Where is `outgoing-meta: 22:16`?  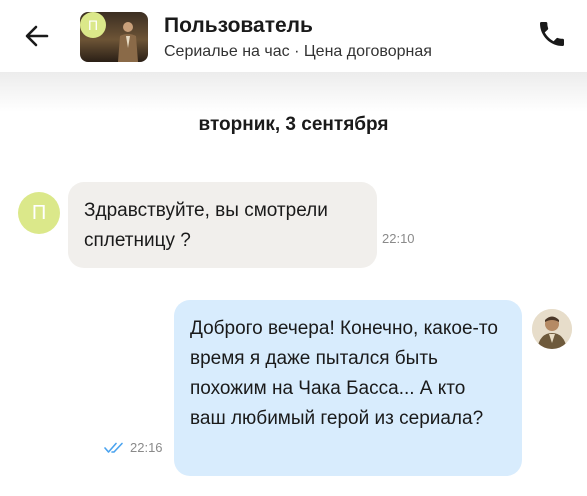
outgoing-meta: 22:16 is located at coordinates (133, 447).